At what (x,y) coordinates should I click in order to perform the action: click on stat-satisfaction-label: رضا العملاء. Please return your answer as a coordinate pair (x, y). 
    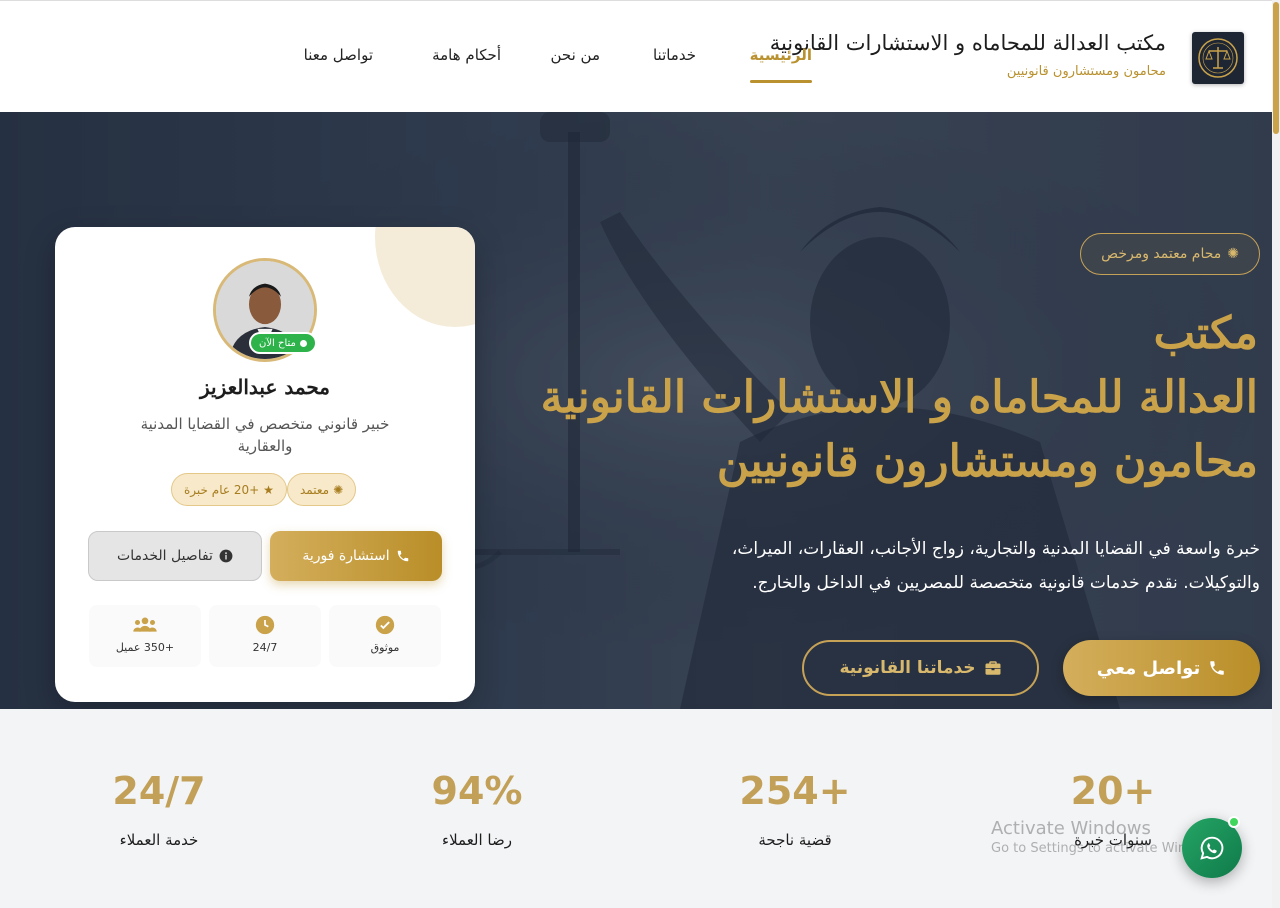
    Looking at the image, I should click on (477, 840).